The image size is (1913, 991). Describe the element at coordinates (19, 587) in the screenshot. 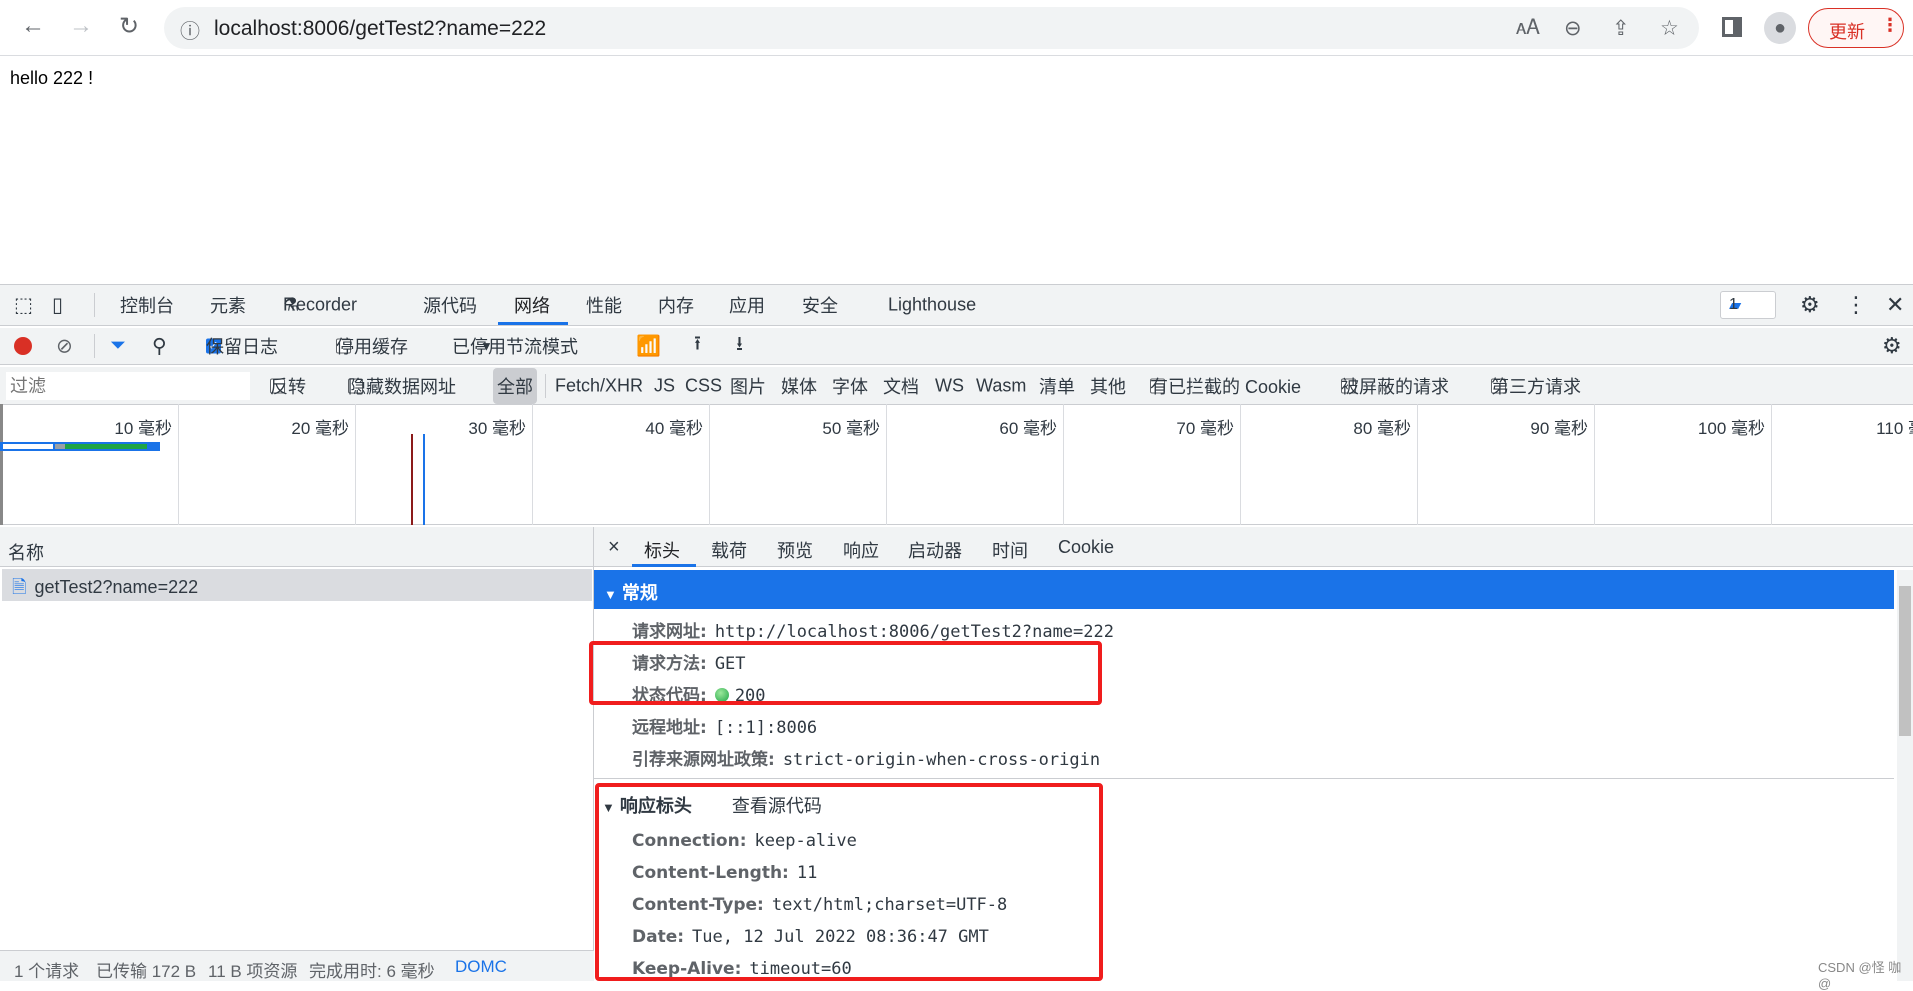

I see `document-icon: 🗎` at that location.